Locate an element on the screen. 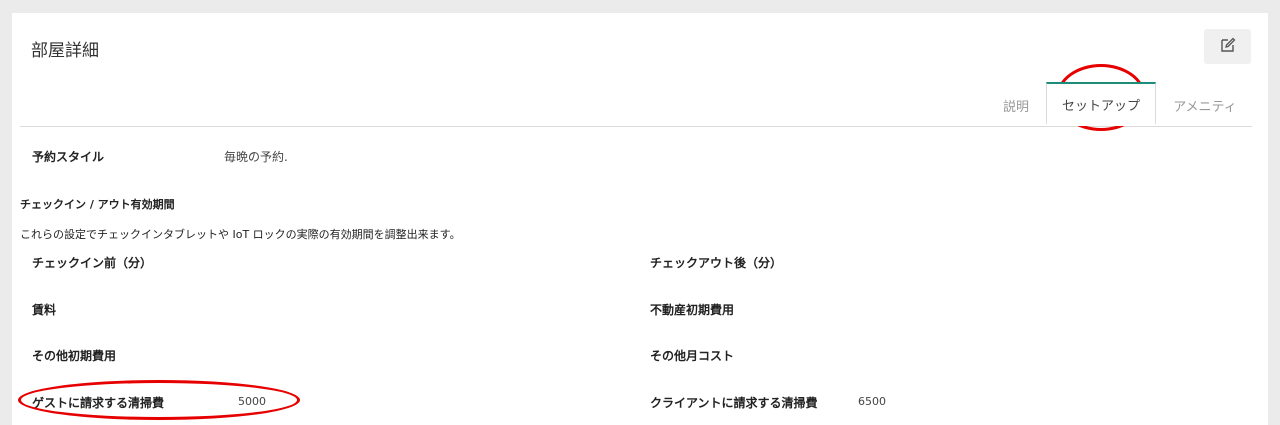 The width and height of the screenshot is (1280, 425). other-monthly-label: その他月コスト is located at coordinates (692, 356).